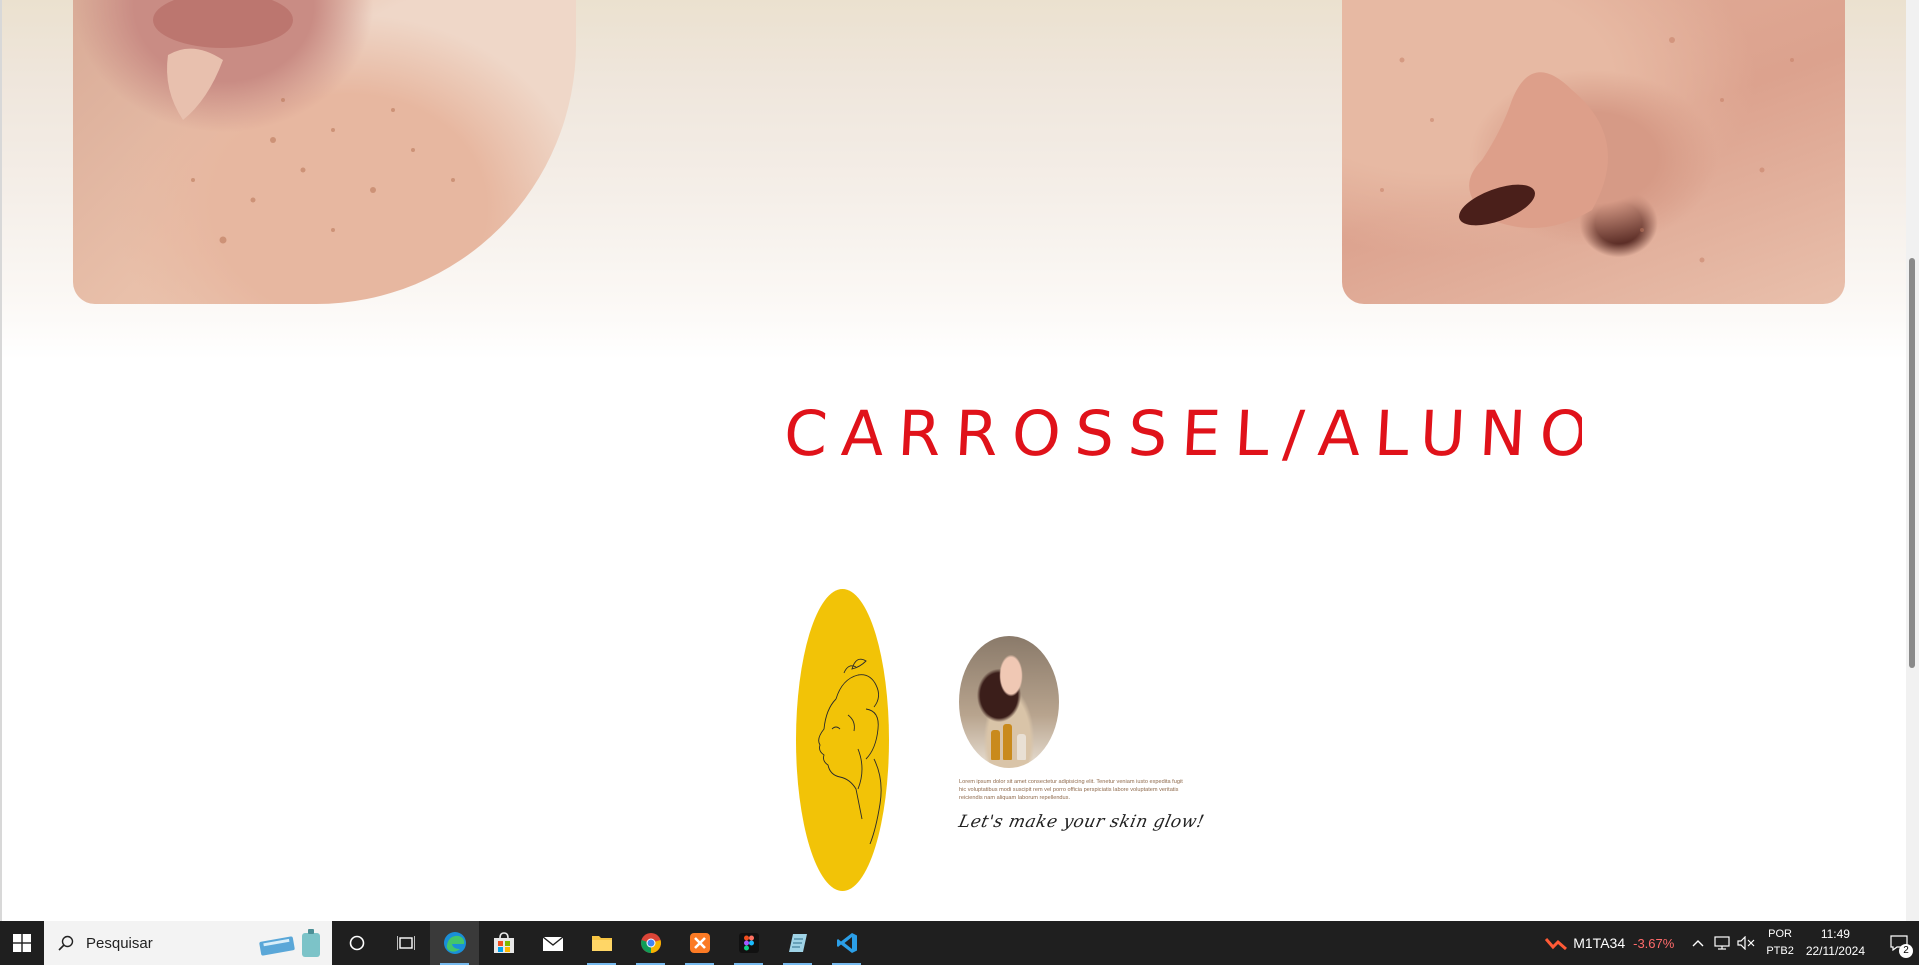 This screenshot has height=965, width=1919. What do you see at coordinates (850, 751) in the screenshot?
I see `face-line-art-icon` at bounding box center [850, 751].